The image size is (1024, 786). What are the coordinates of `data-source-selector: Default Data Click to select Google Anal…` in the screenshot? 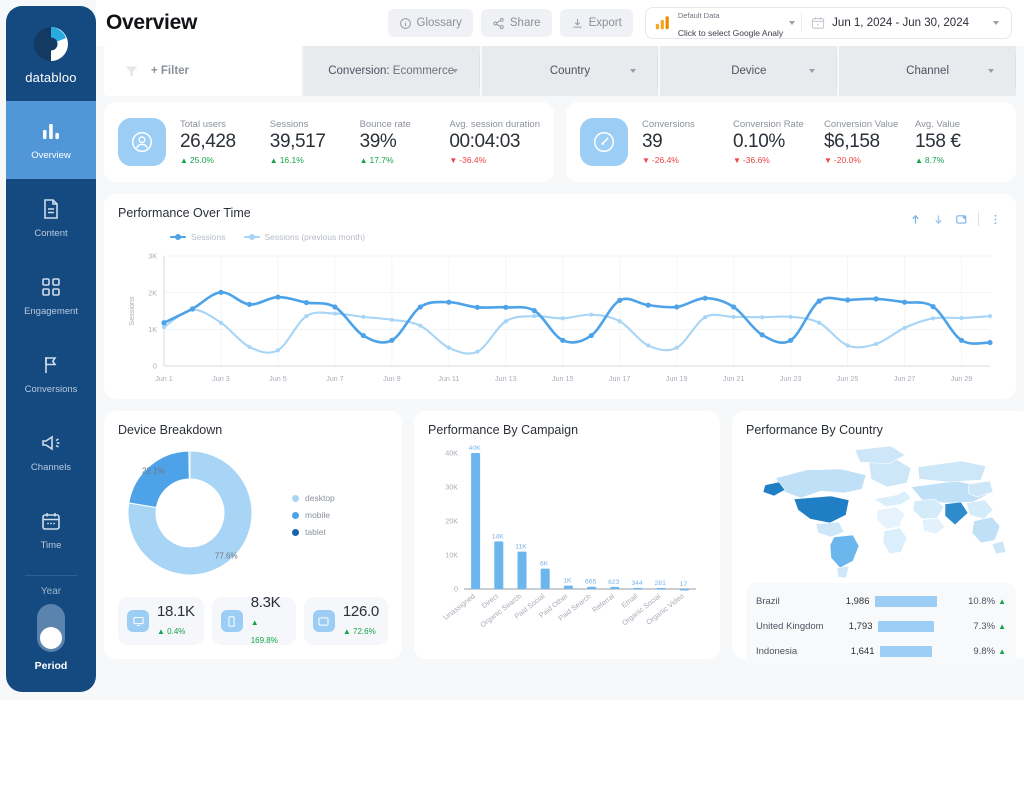 It's located at (828, 23).